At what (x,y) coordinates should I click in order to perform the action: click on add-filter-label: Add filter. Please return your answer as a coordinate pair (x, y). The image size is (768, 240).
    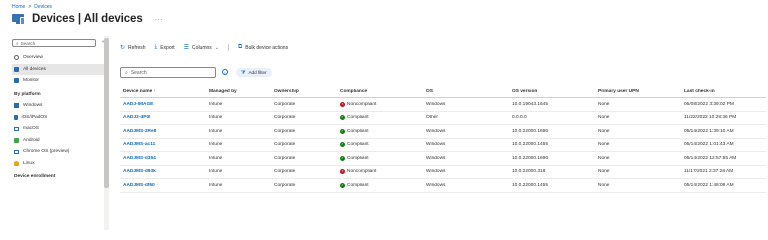
    Looking at the image, I should click on (257, 72).